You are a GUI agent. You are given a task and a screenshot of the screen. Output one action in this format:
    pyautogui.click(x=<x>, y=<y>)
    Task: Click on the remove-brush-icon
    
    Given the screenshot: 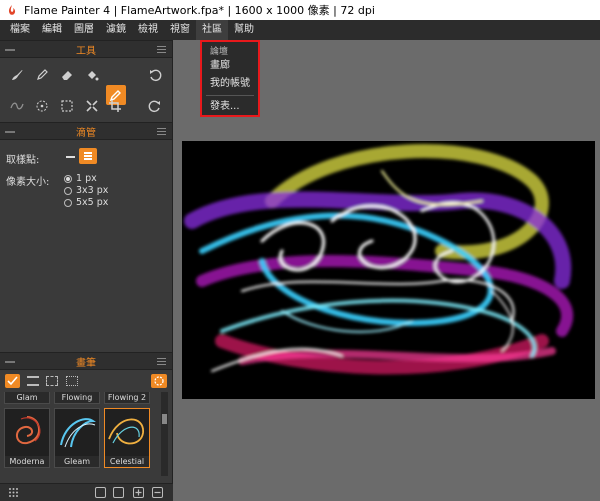 What is the action you would take?
    pyautogui.click(x=157, y=492)
    